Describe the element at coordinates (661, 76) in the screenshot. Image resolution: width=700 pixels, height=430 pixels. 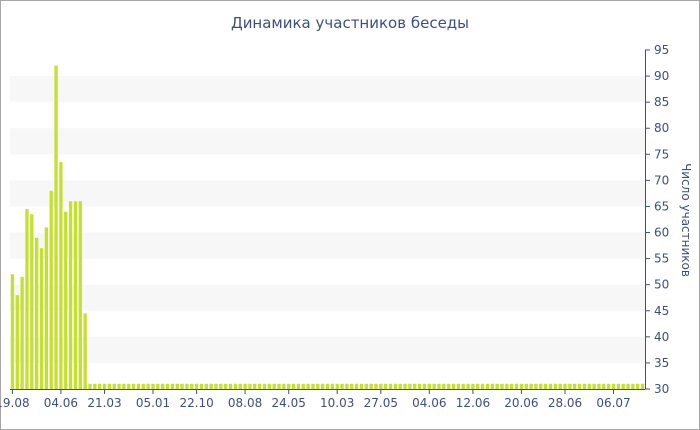
I see `y-tick-label: 90` at that location.